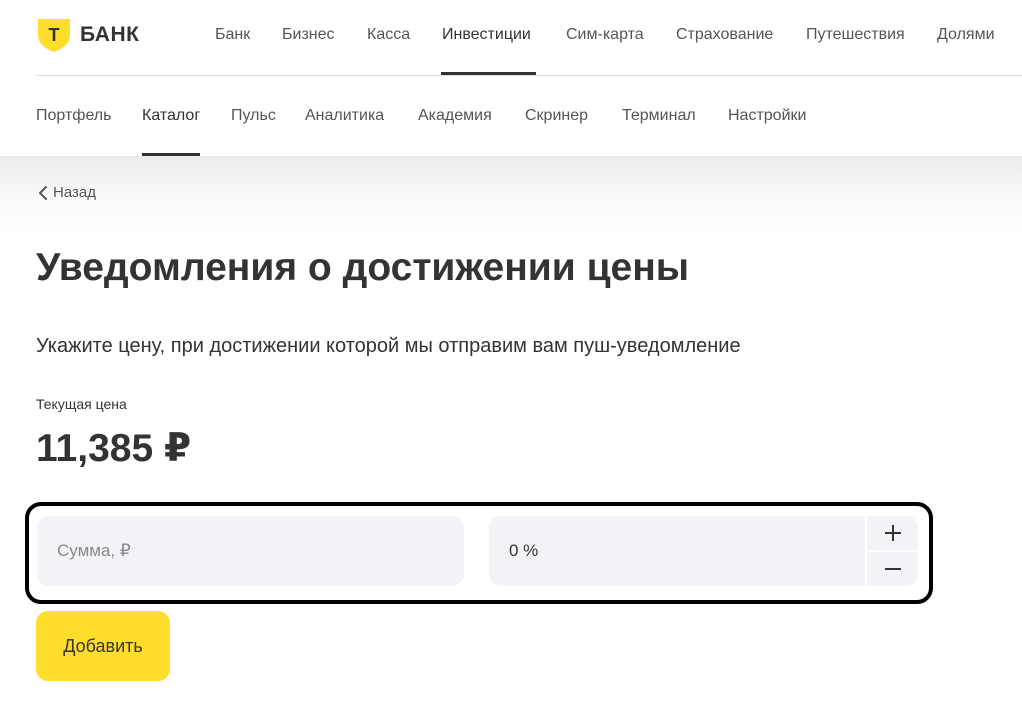 This screenshot has width=1022, height=715. What do you see at coordinates (73, 116) in the screenshot?
I see `sub-nav-portfolio: Портфель` at bounding box center [73, 116].